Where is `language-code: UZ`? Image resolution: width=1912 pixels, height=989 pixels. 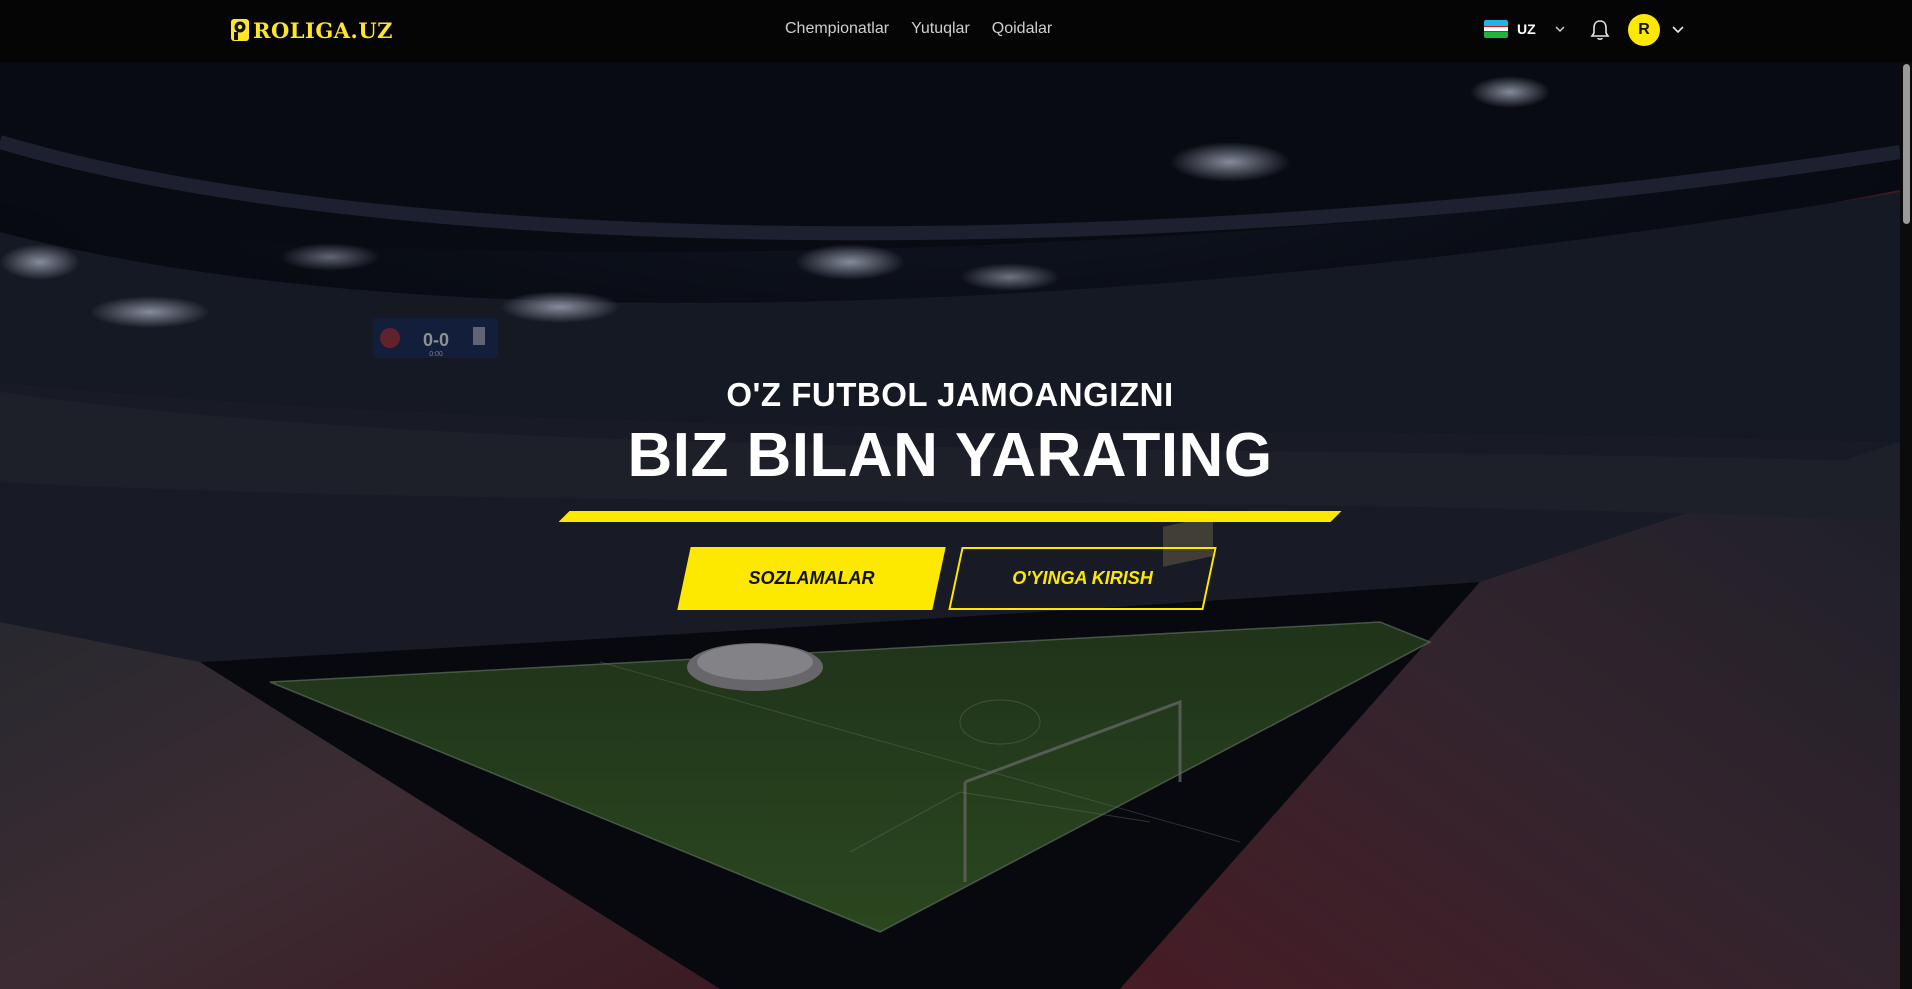 language-code: UZ is located at coordinates (1526, 29).